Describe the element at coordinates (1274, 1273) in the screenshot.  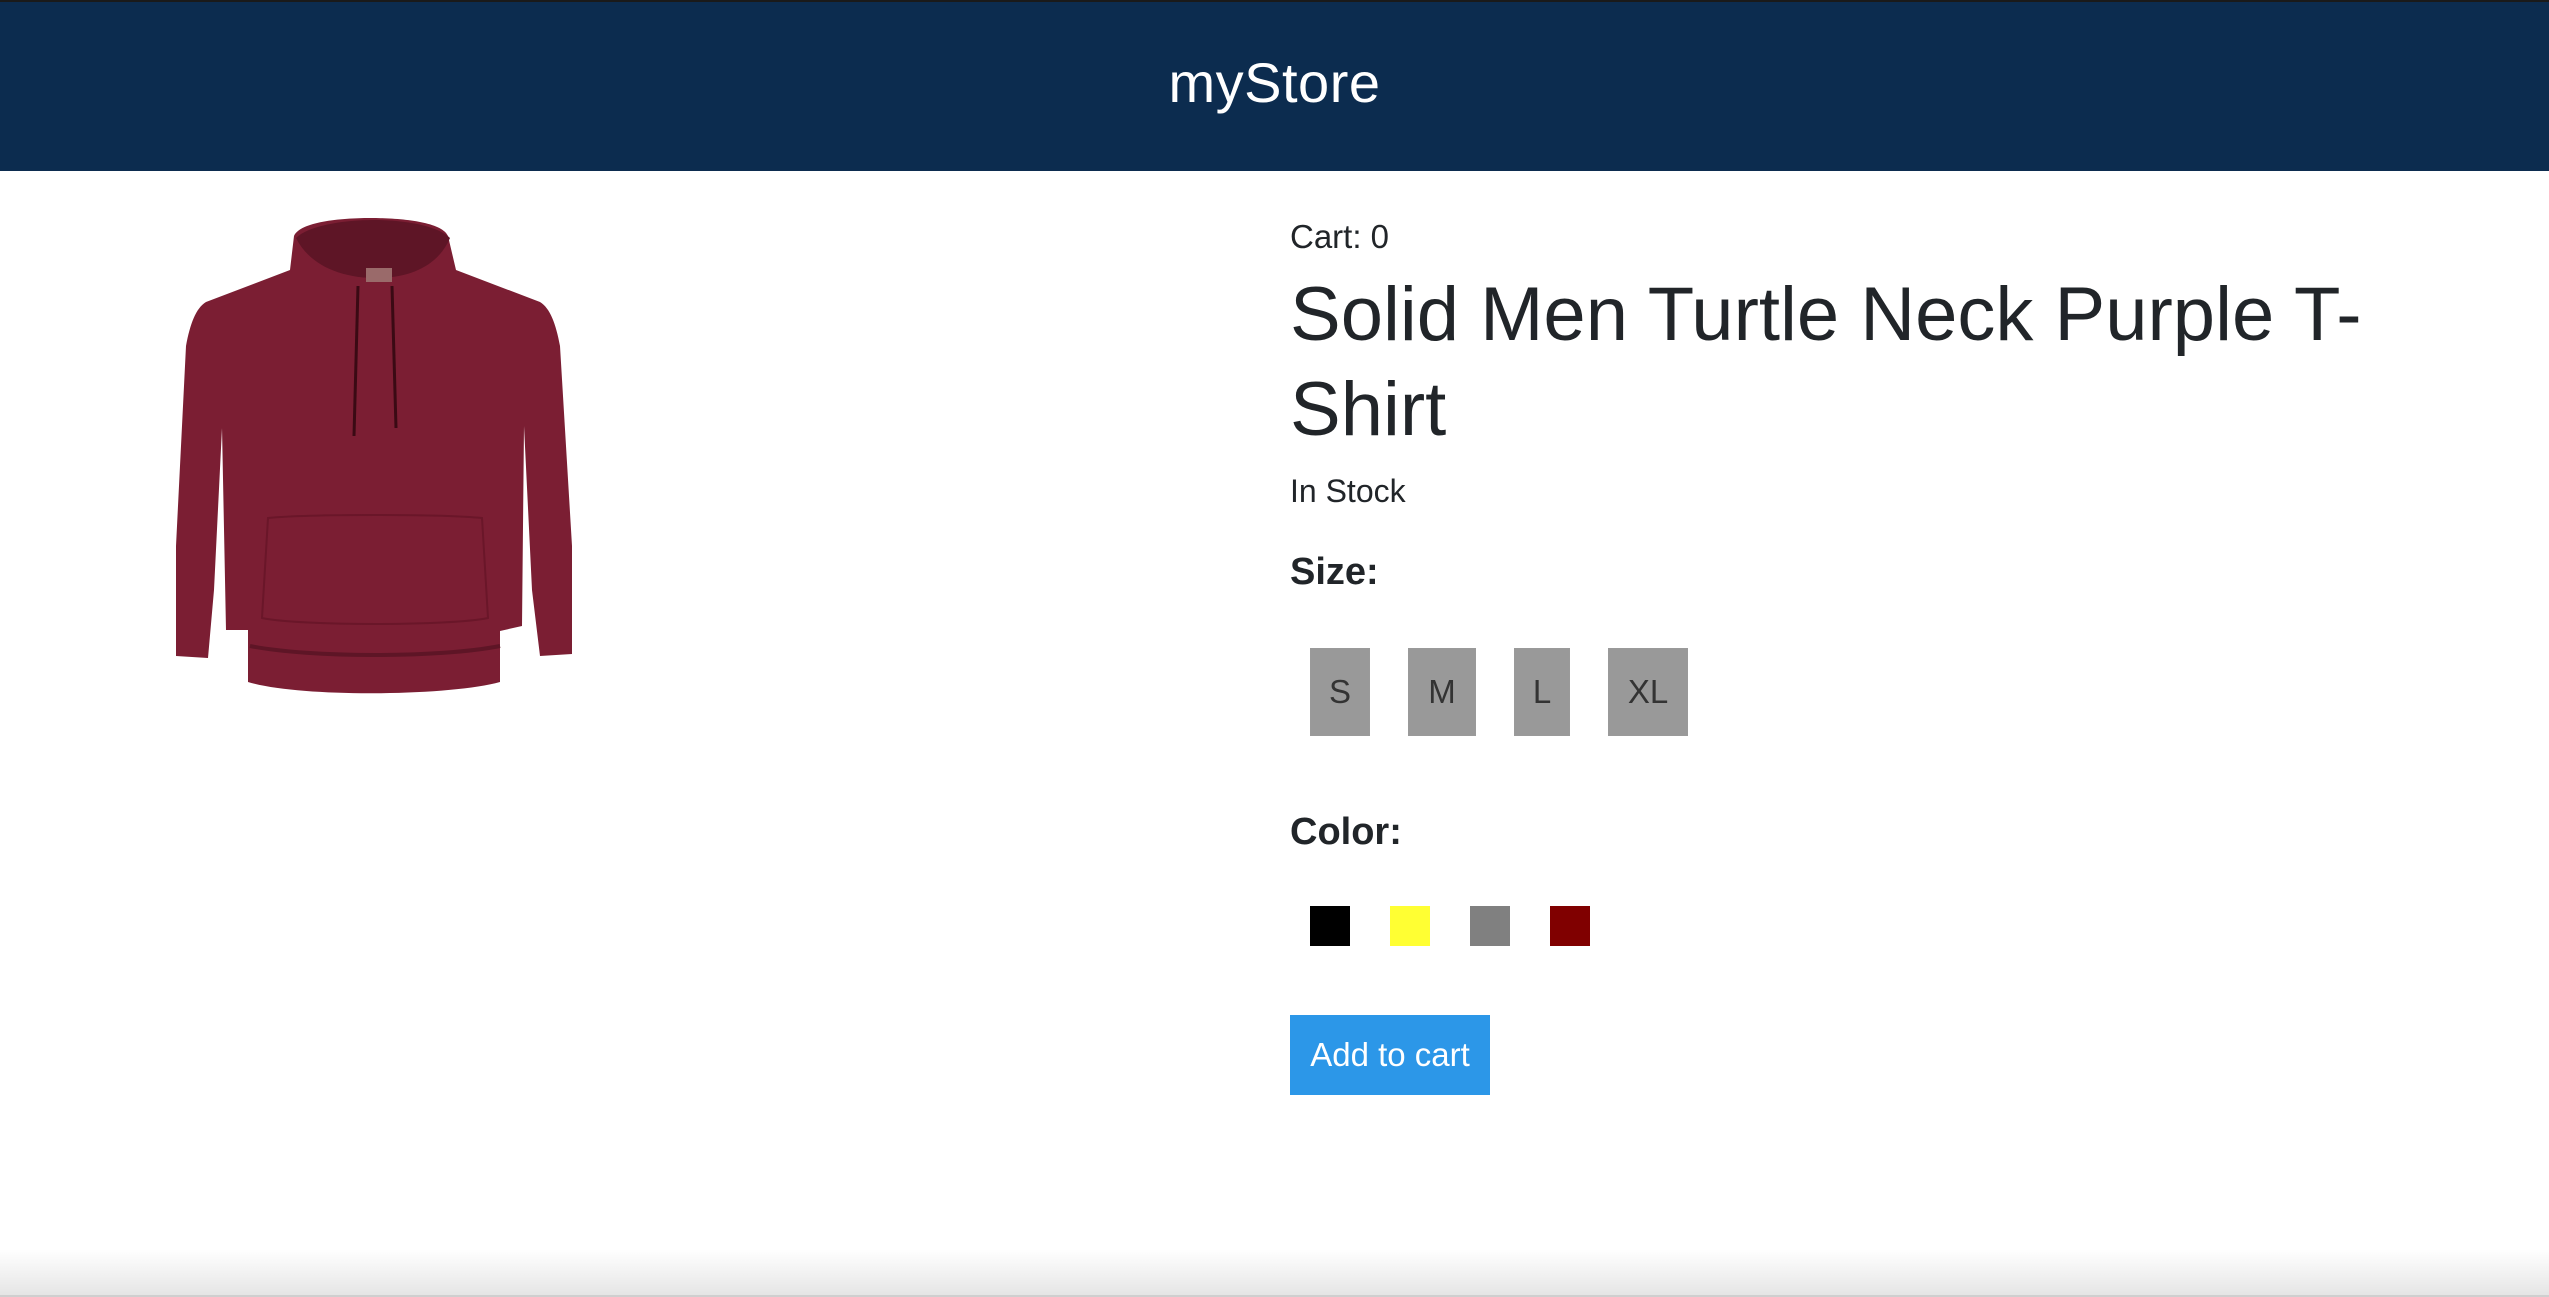
I see `window-bottom-edge` at that location.